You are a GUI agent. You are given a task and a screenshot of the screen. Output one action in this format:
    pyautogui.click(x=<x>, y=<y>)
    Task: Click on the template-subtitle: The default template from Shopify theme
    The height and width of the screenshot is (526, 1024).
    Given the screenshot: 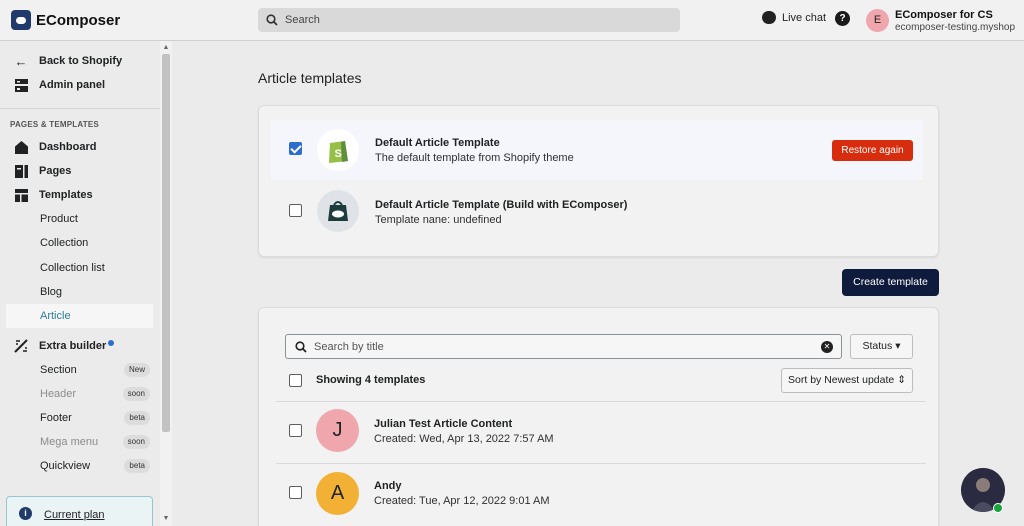 What is the action you would take?
    pyautogui.click(x=474, y=158)
    